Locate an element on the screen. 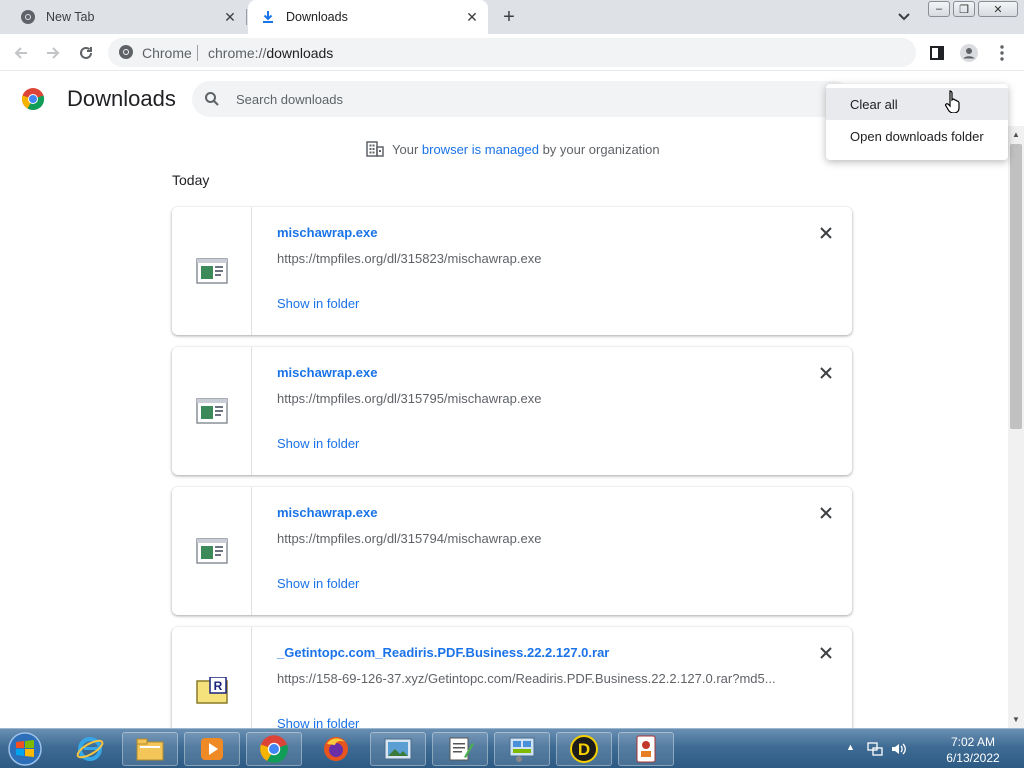  hand-cursor-icon is located at coordinates (952, 101).